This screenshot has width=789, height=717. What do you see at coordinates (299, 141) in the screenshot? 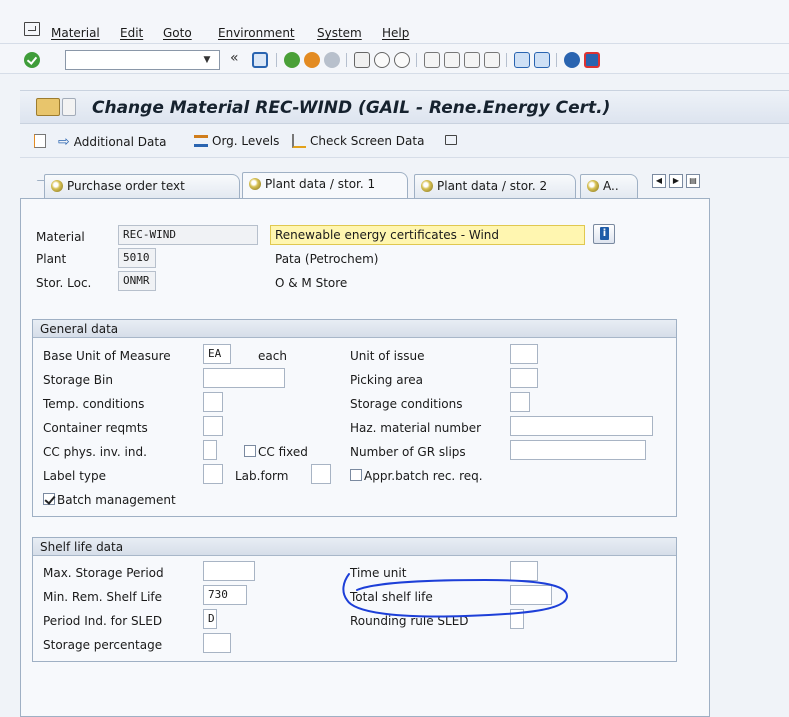
I see `check-screen-icon` at bounding box center [299, 141].